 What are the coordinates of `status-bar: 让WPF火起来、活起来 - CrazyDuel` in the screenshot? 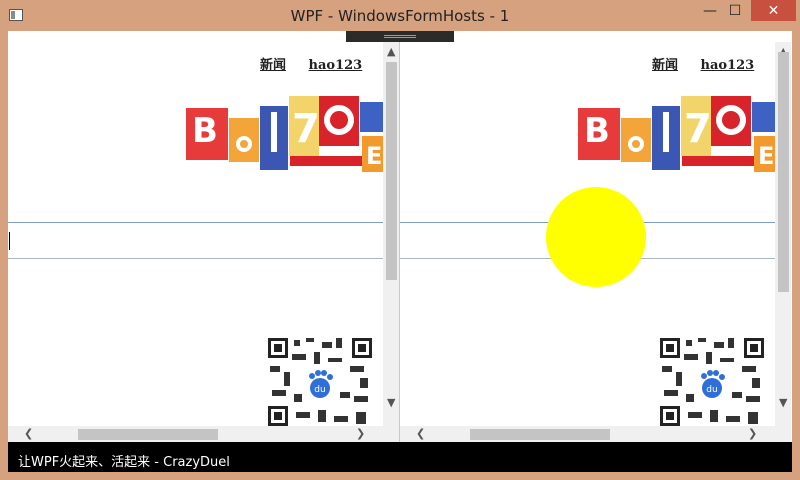 It's located at (400, 457).